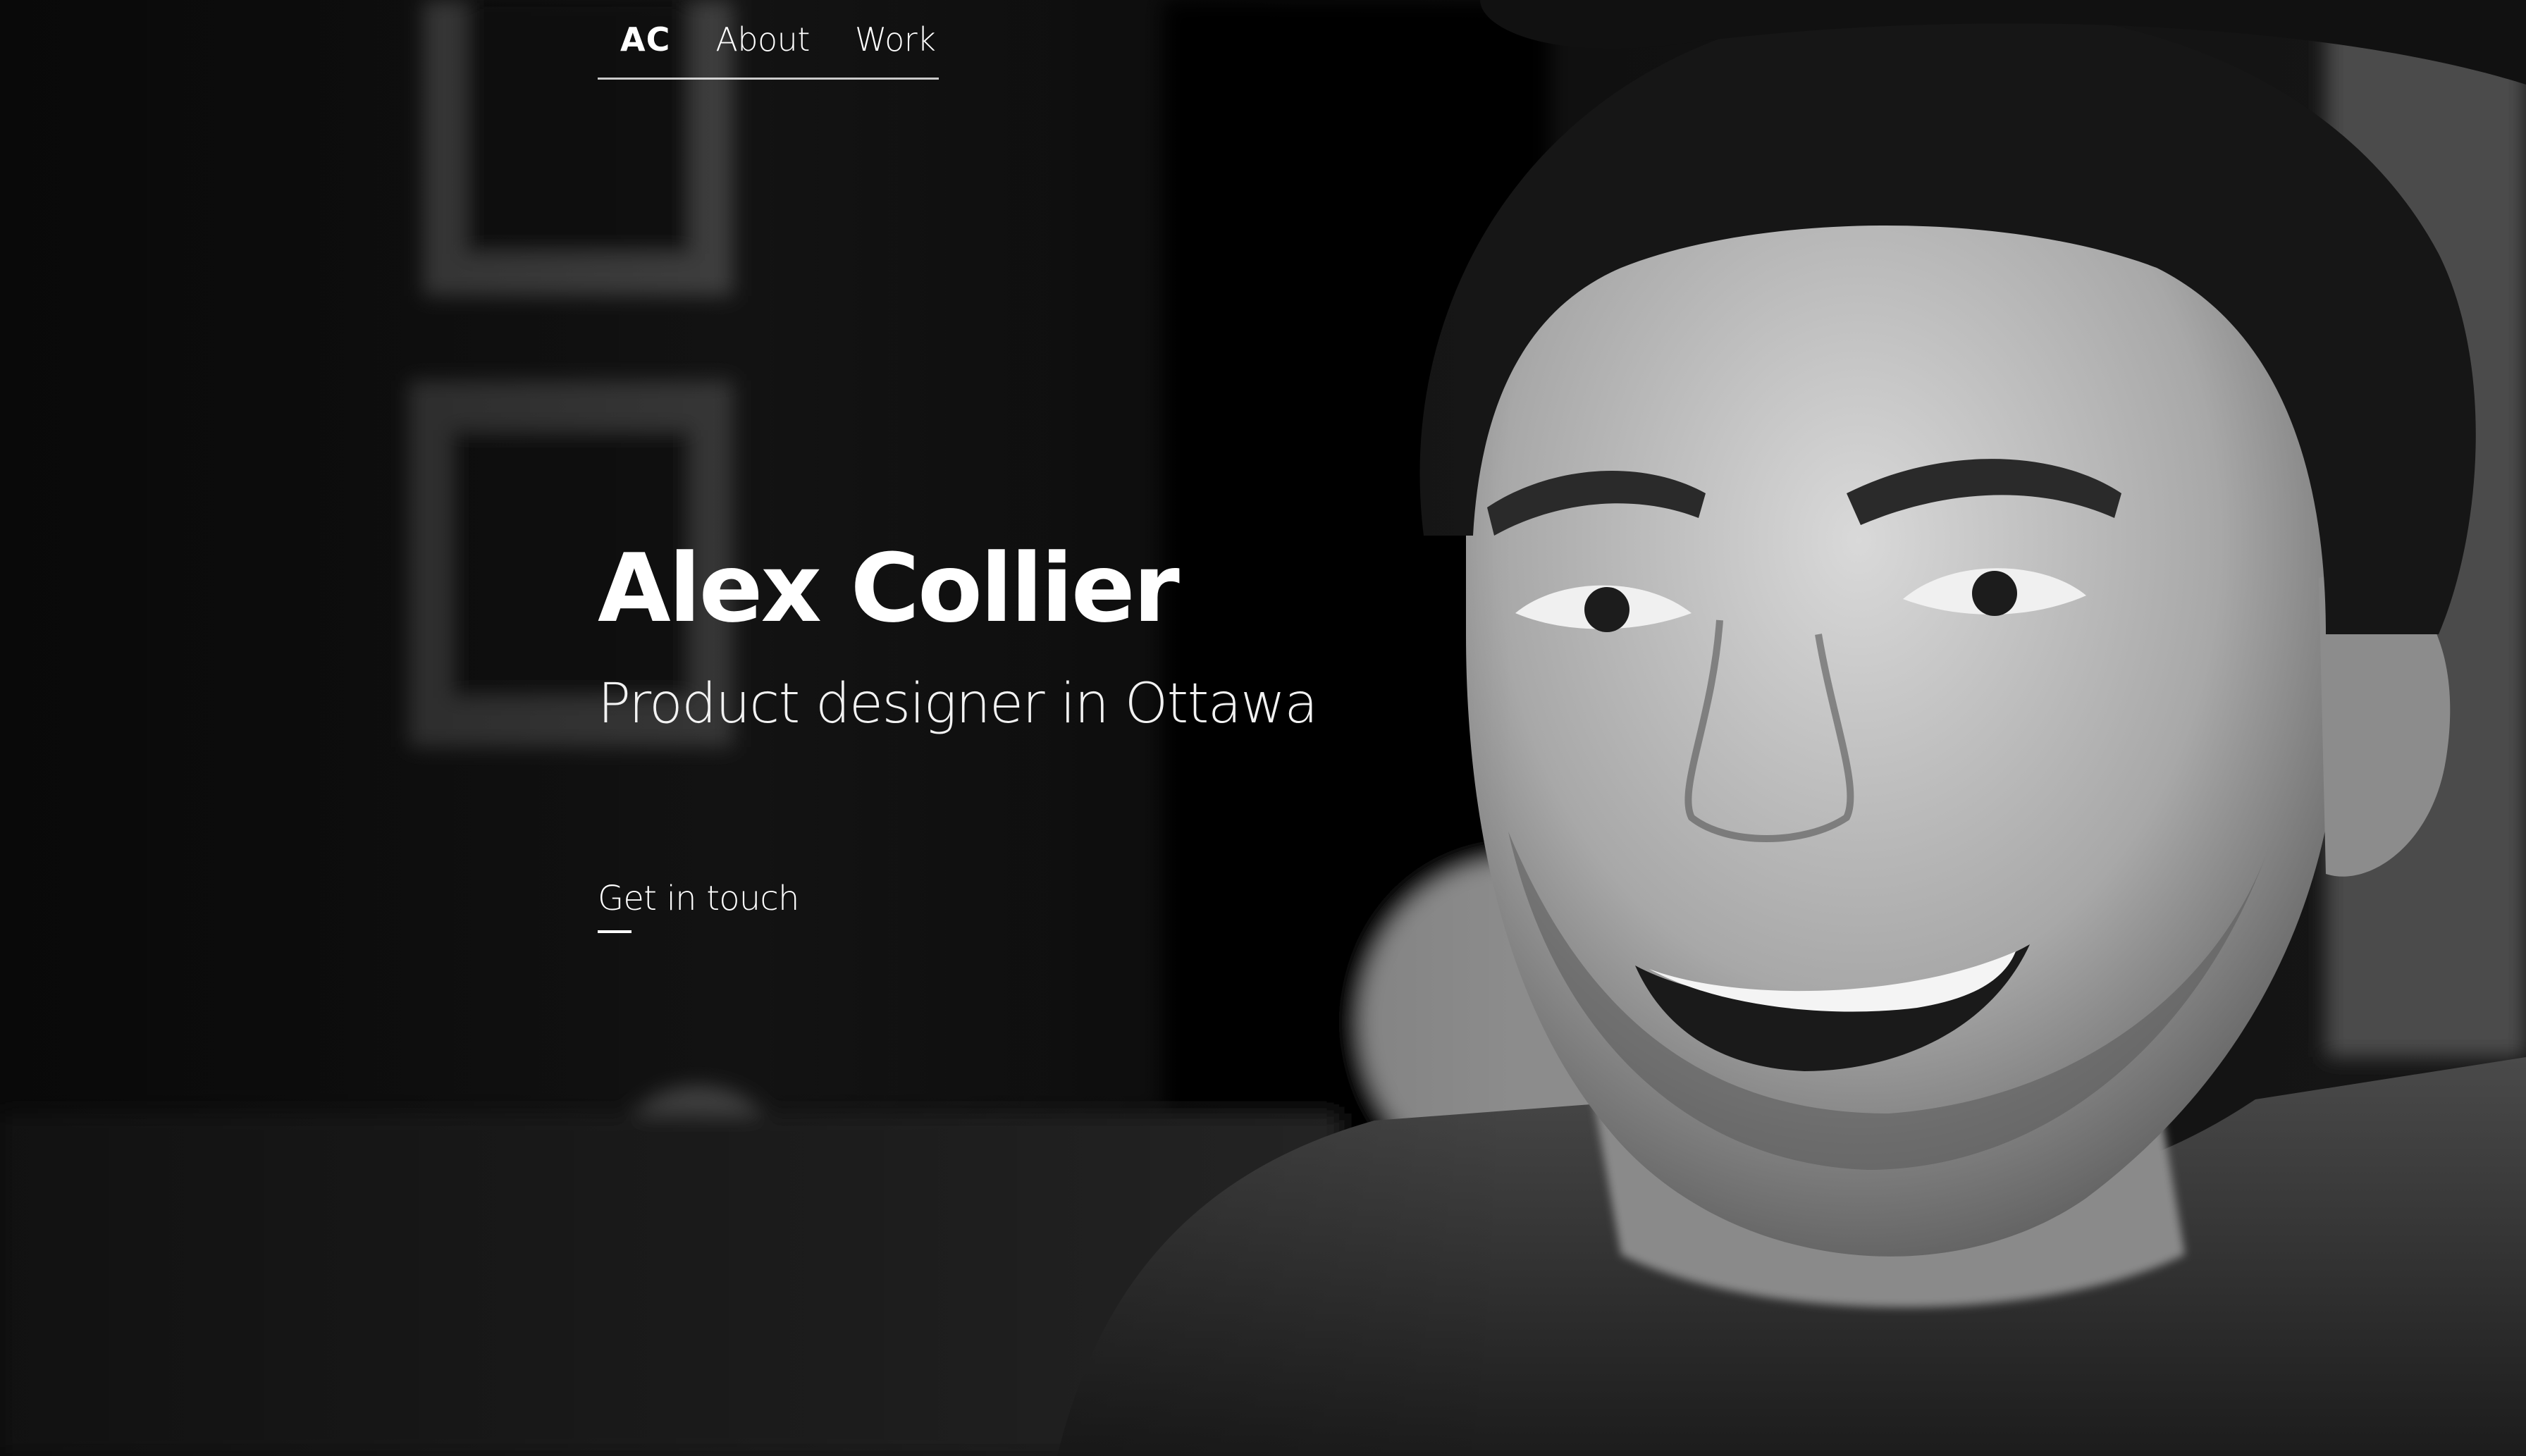 The image size is (2526, 1456). What do you see at coordinates (645, 39) in the screenshot?
I see `logo-link: AC` at bounding box center [645, 39].